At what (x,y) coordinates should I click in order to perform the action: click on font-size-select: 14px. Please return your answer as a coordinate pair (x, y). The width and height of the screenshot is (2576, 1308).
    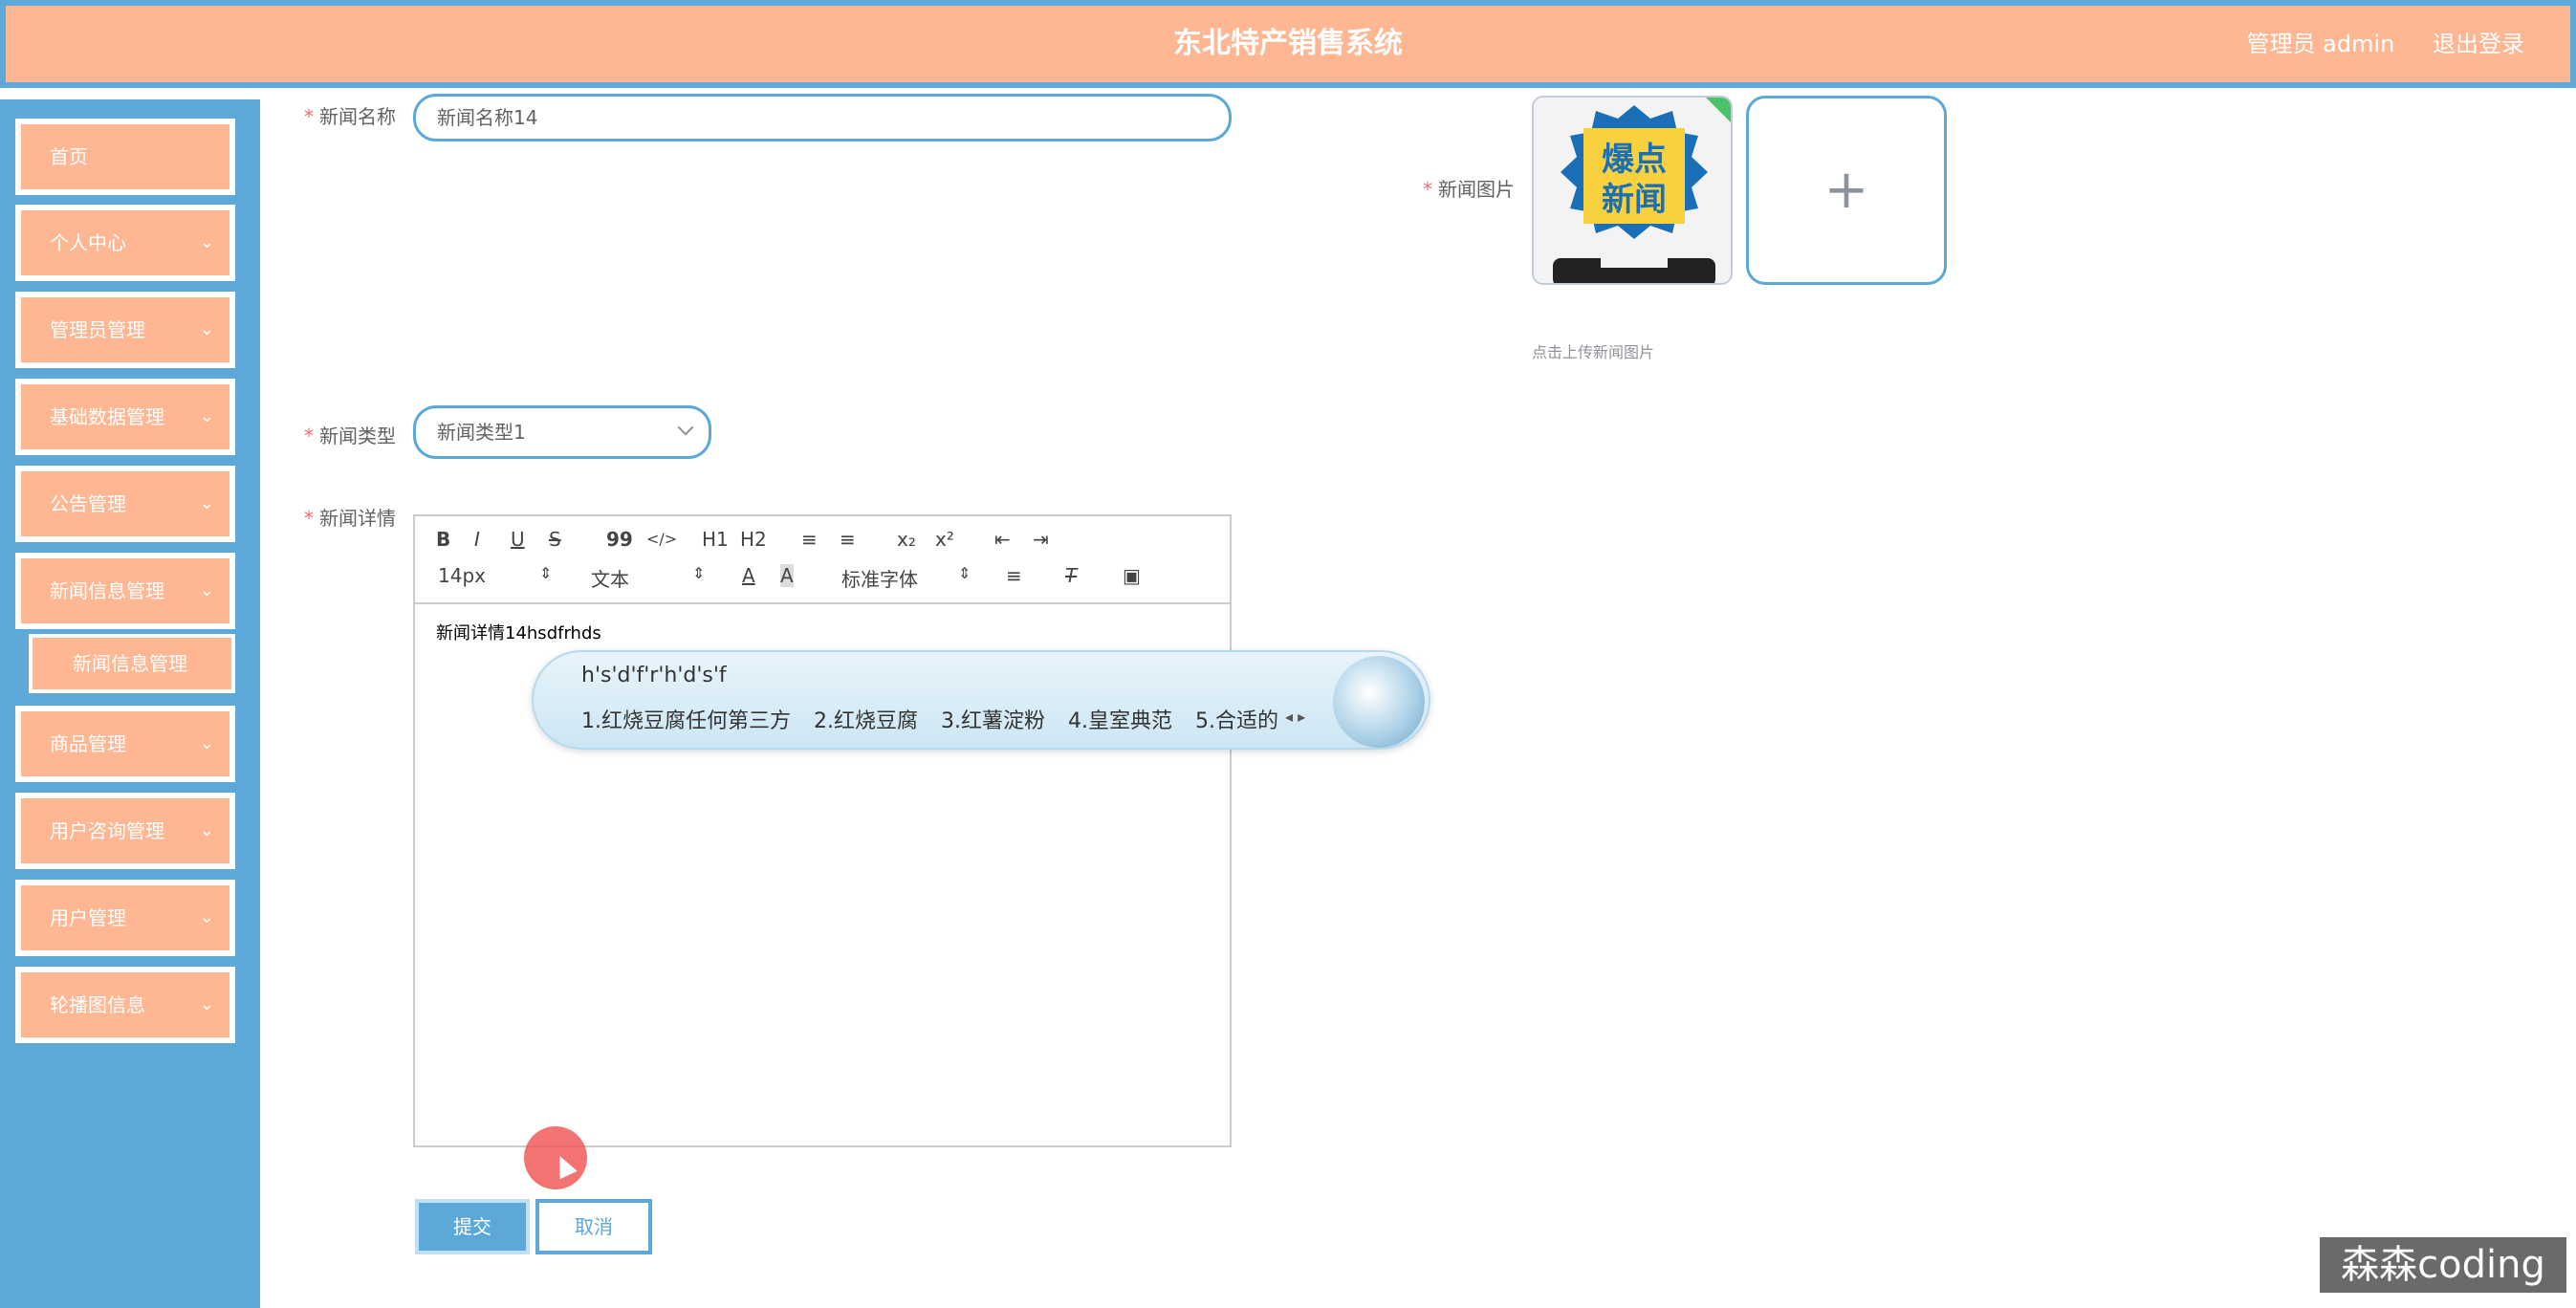
    Looking at the image, I should click on (462, 575).